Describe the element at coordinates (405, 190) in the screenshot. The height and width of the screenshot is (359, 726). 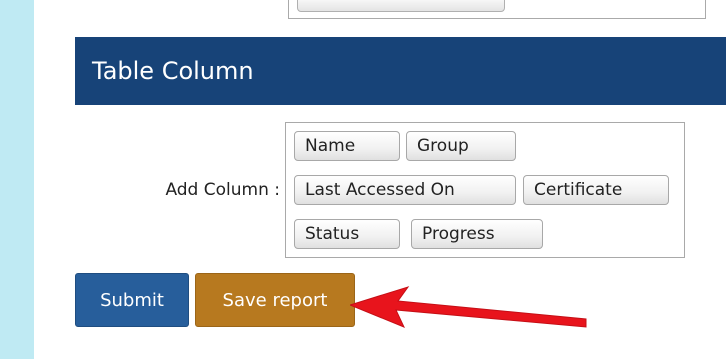
I see `column-chip-last-accessed-on: Last Accessed On` at that location.